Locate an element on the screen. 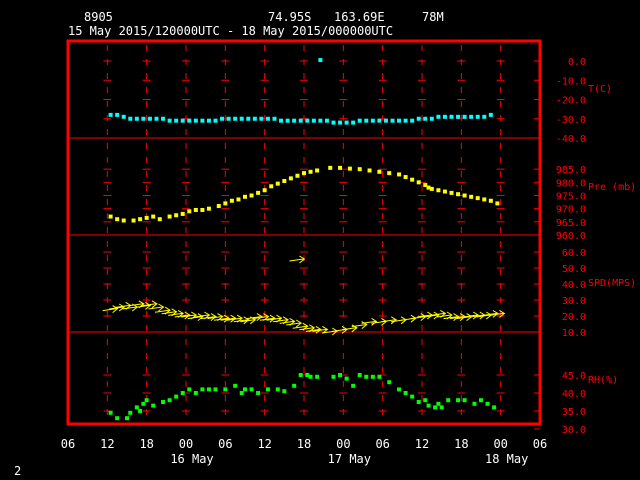  panel-label-temp: T(C) is located at coordinates (600, 89).